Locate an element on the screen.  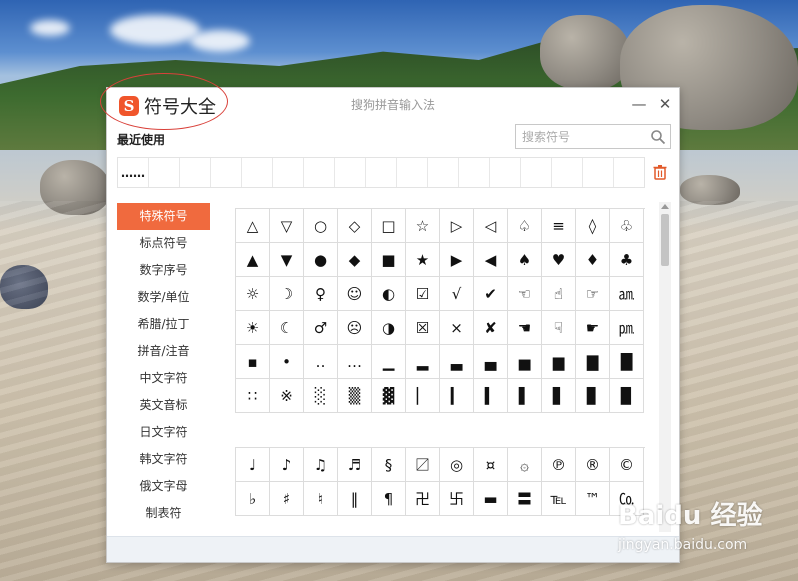
symbol-cell: ♩ is located at coordinates (253, 465).